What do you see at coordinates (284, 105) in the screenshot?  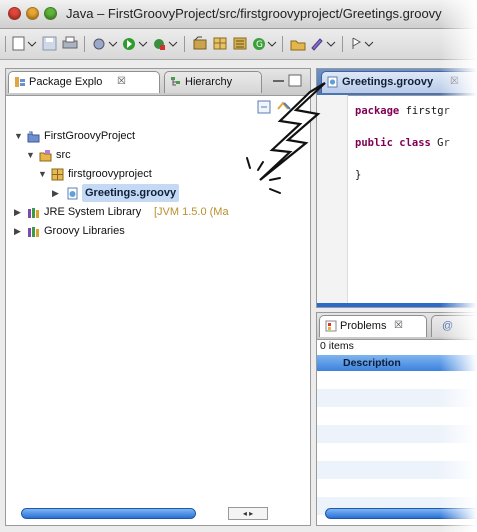 I see `link-with-editor-icon` at bounding box center [284, 105].